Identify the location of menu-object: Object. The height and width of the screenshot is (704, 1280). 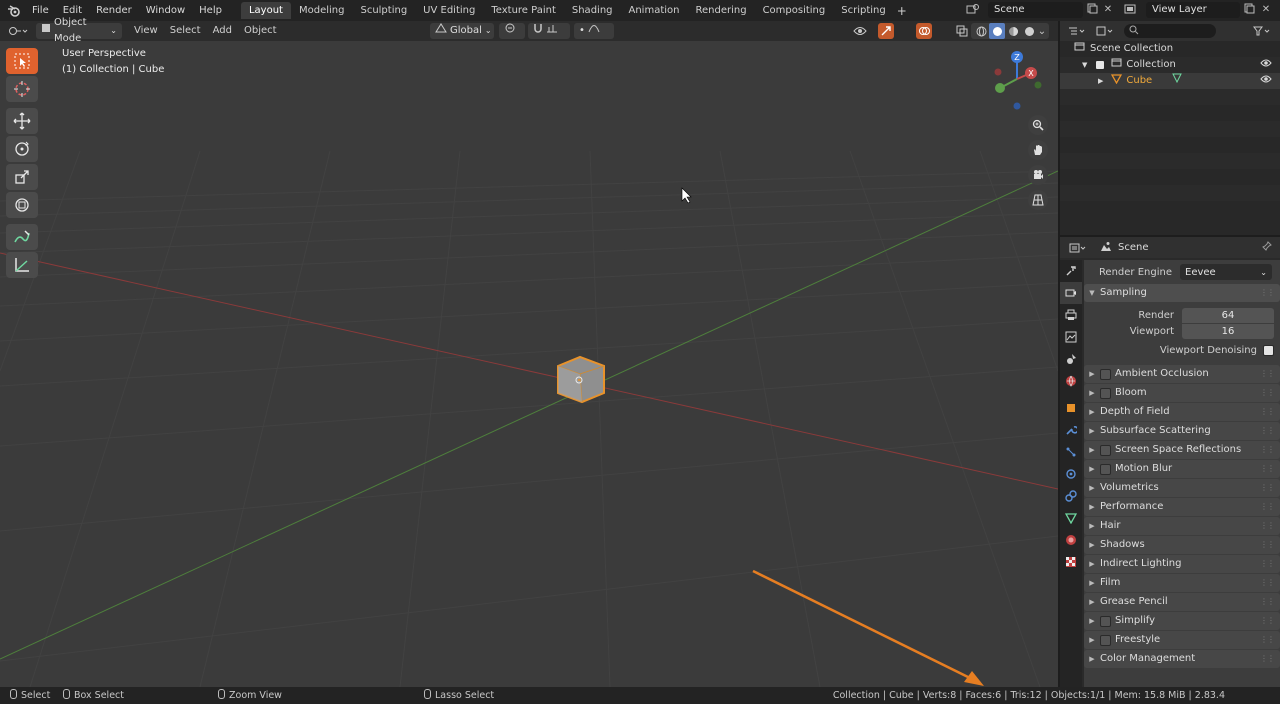
(260, 31).